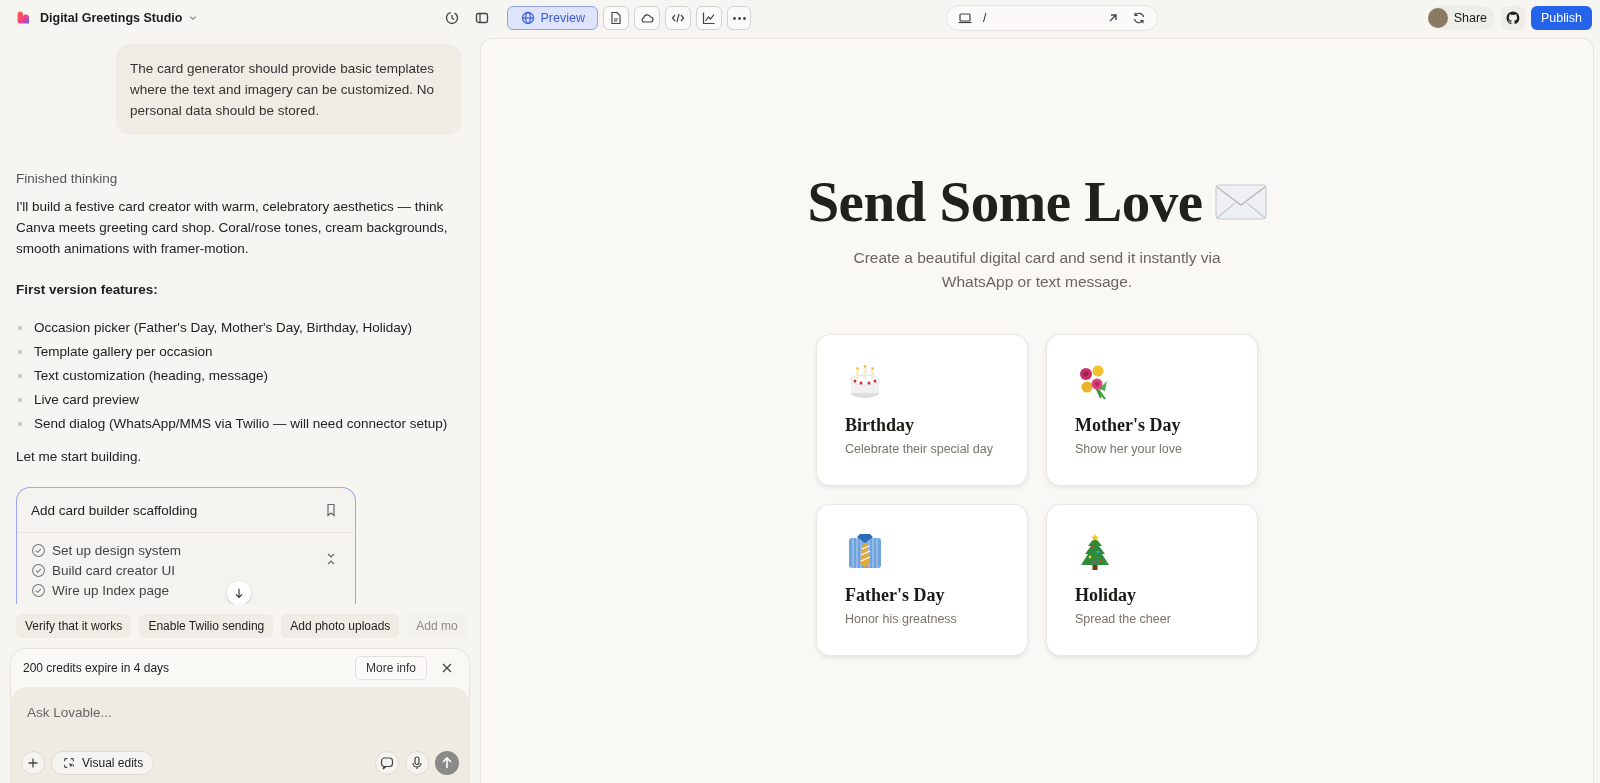 The height and width of the screenshot is (783, 1600). I want to click on suggestion-chip: Add photo uploads, so click(340, 626).